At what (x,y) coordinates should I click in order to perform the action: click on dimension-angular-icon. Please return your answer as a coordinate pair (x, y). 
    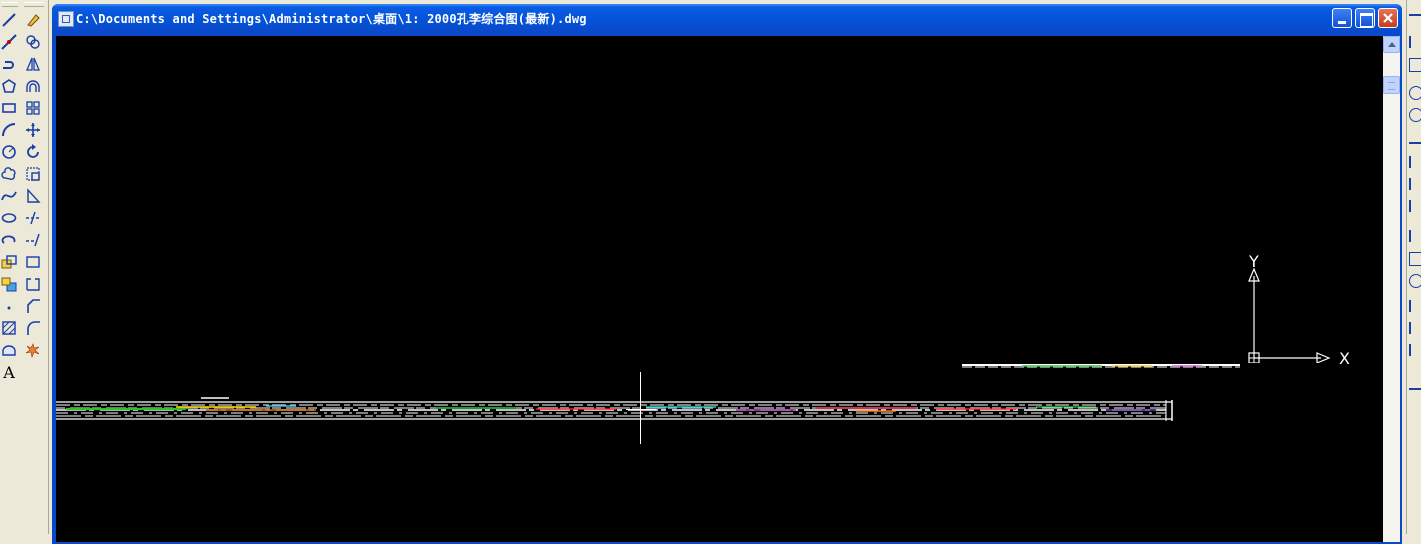
    Looking at the image, I should click on (1415, 137).